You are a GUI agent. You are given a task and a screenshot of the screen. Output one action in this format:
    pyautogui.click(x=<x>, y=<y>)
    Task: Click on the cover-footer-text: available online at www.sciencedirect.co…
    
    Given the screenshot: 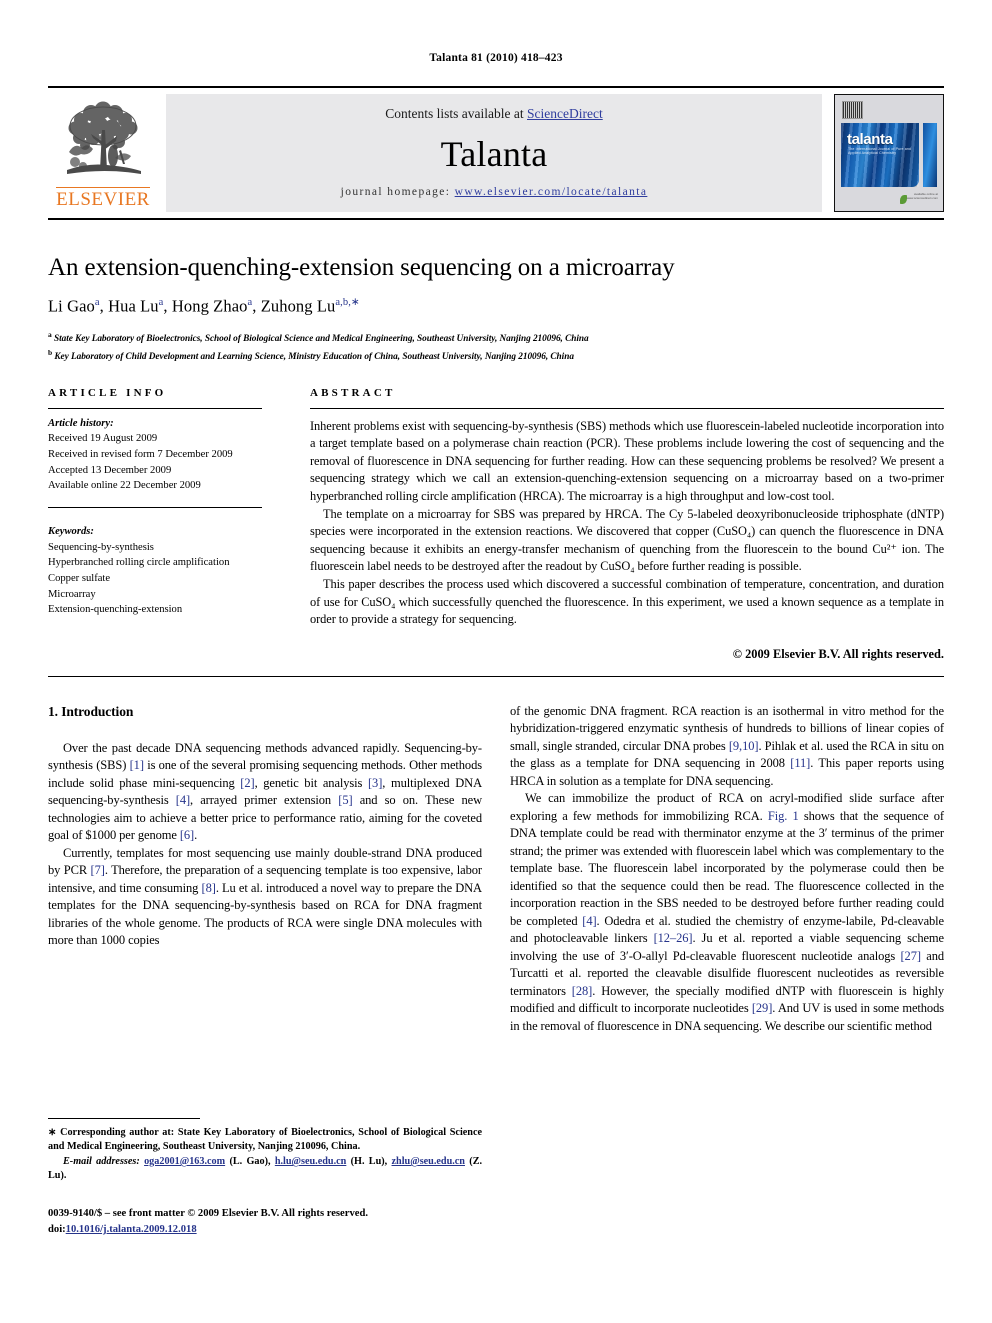 What is the action you would take?
    pyautogui.click(x=922, y=196)
    